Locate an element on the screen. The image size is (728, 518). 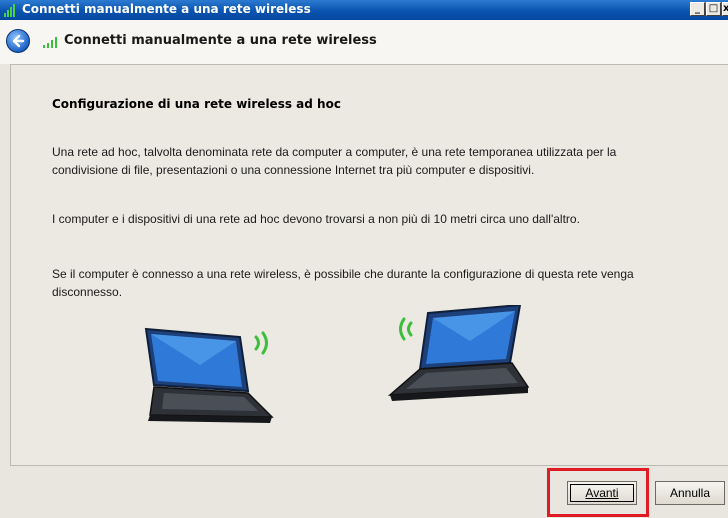
next-button-highlight is located at coordinates (598, 492).